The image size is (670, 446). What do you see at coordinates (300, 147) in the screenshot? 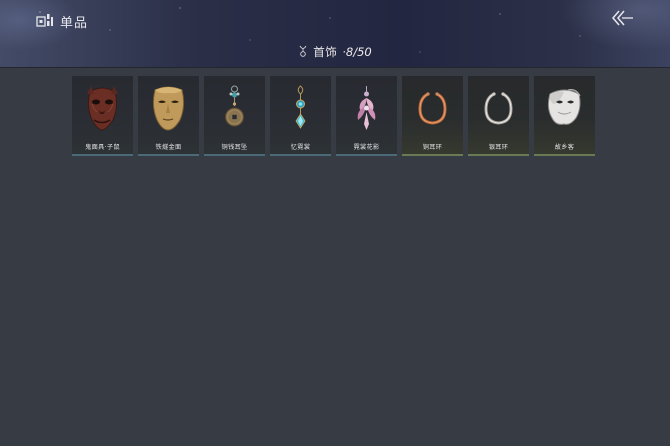
I see `item-name: 忆霓裳` at bounding box center [300, 147].